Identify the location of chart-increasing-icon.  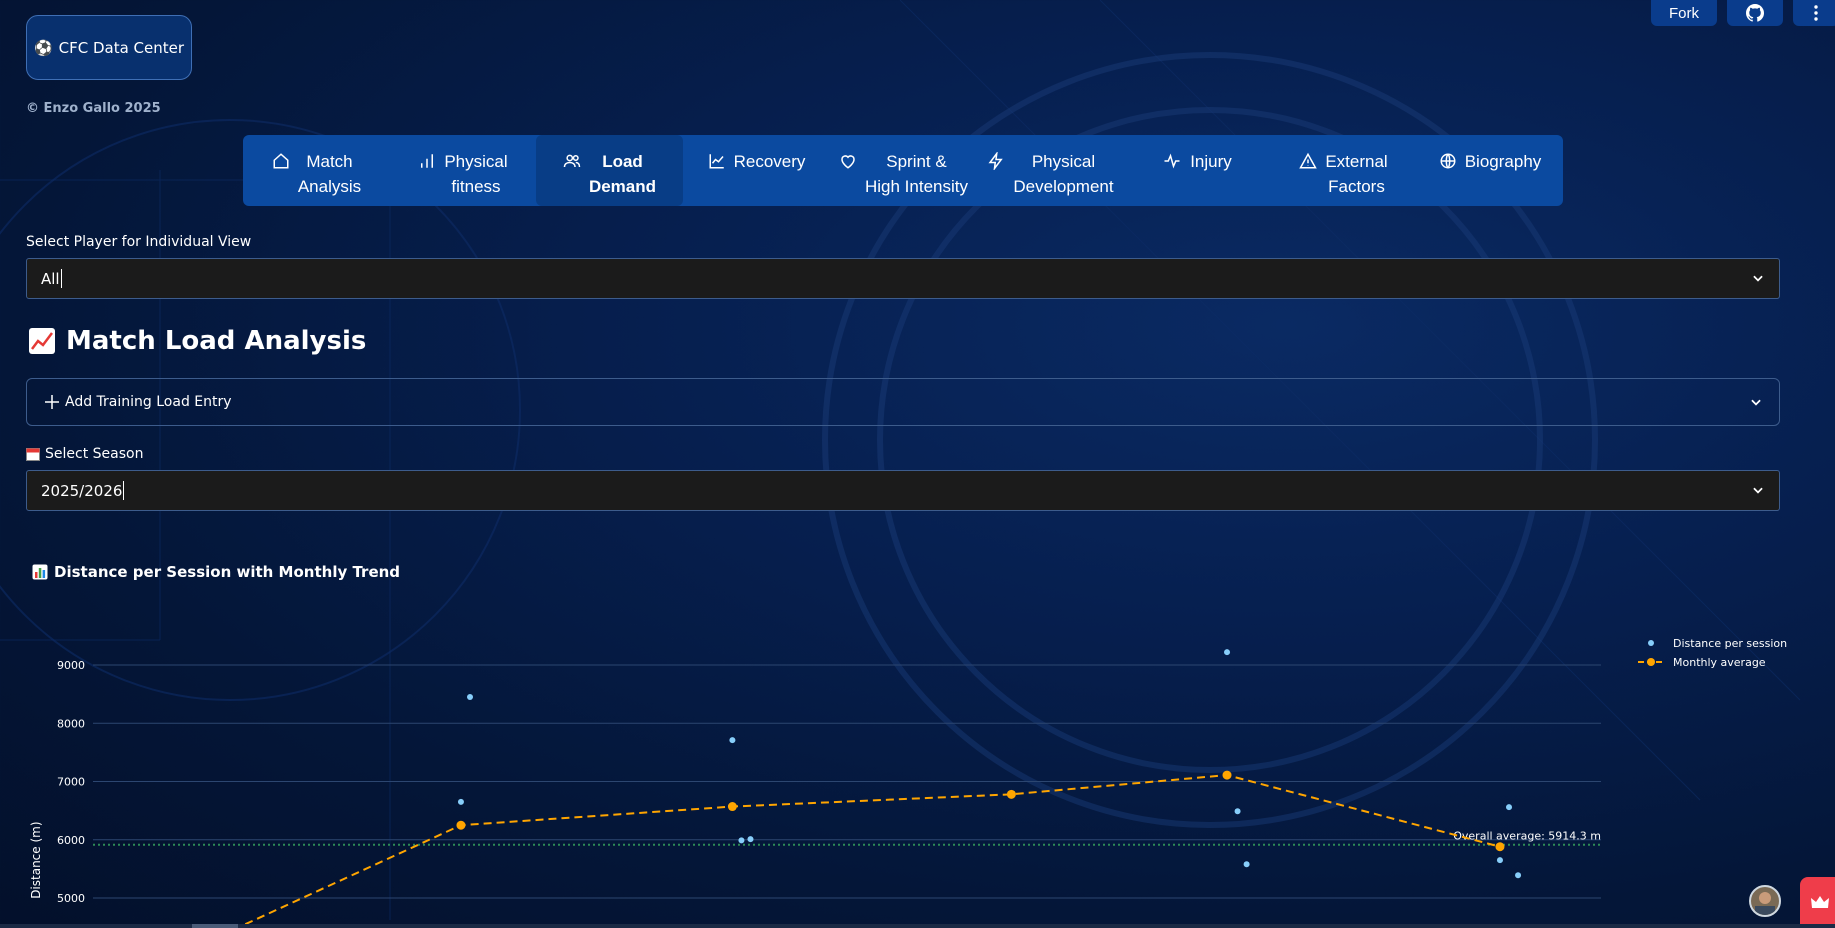
(42, 341).